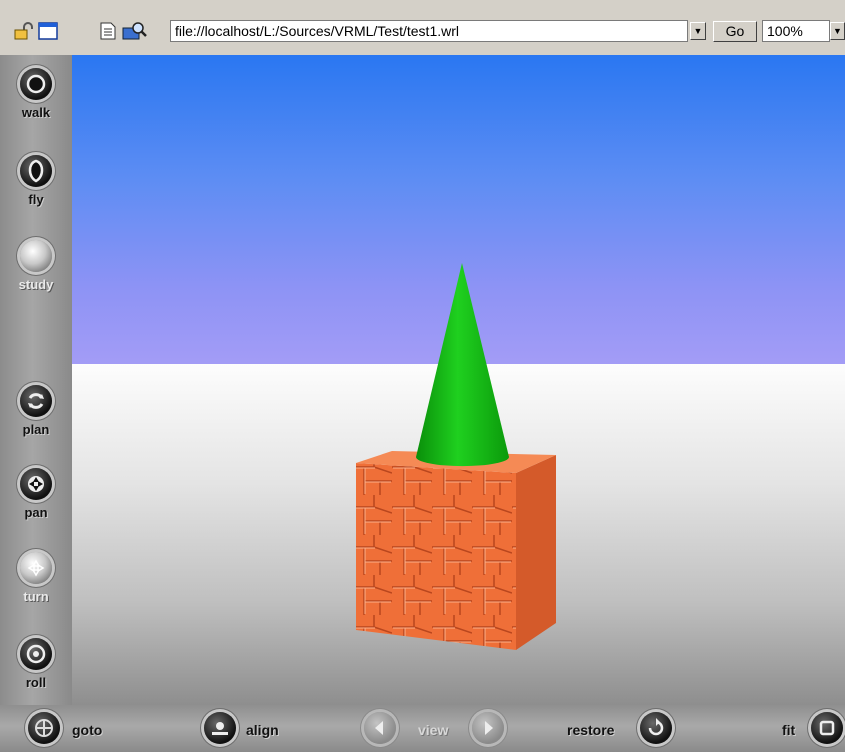 The height and width of the screenshot is (752, 845). What do you see at coordinates (36, 484) in the screenshot?
I see `pan-icon` at bounding box center [36, 484].